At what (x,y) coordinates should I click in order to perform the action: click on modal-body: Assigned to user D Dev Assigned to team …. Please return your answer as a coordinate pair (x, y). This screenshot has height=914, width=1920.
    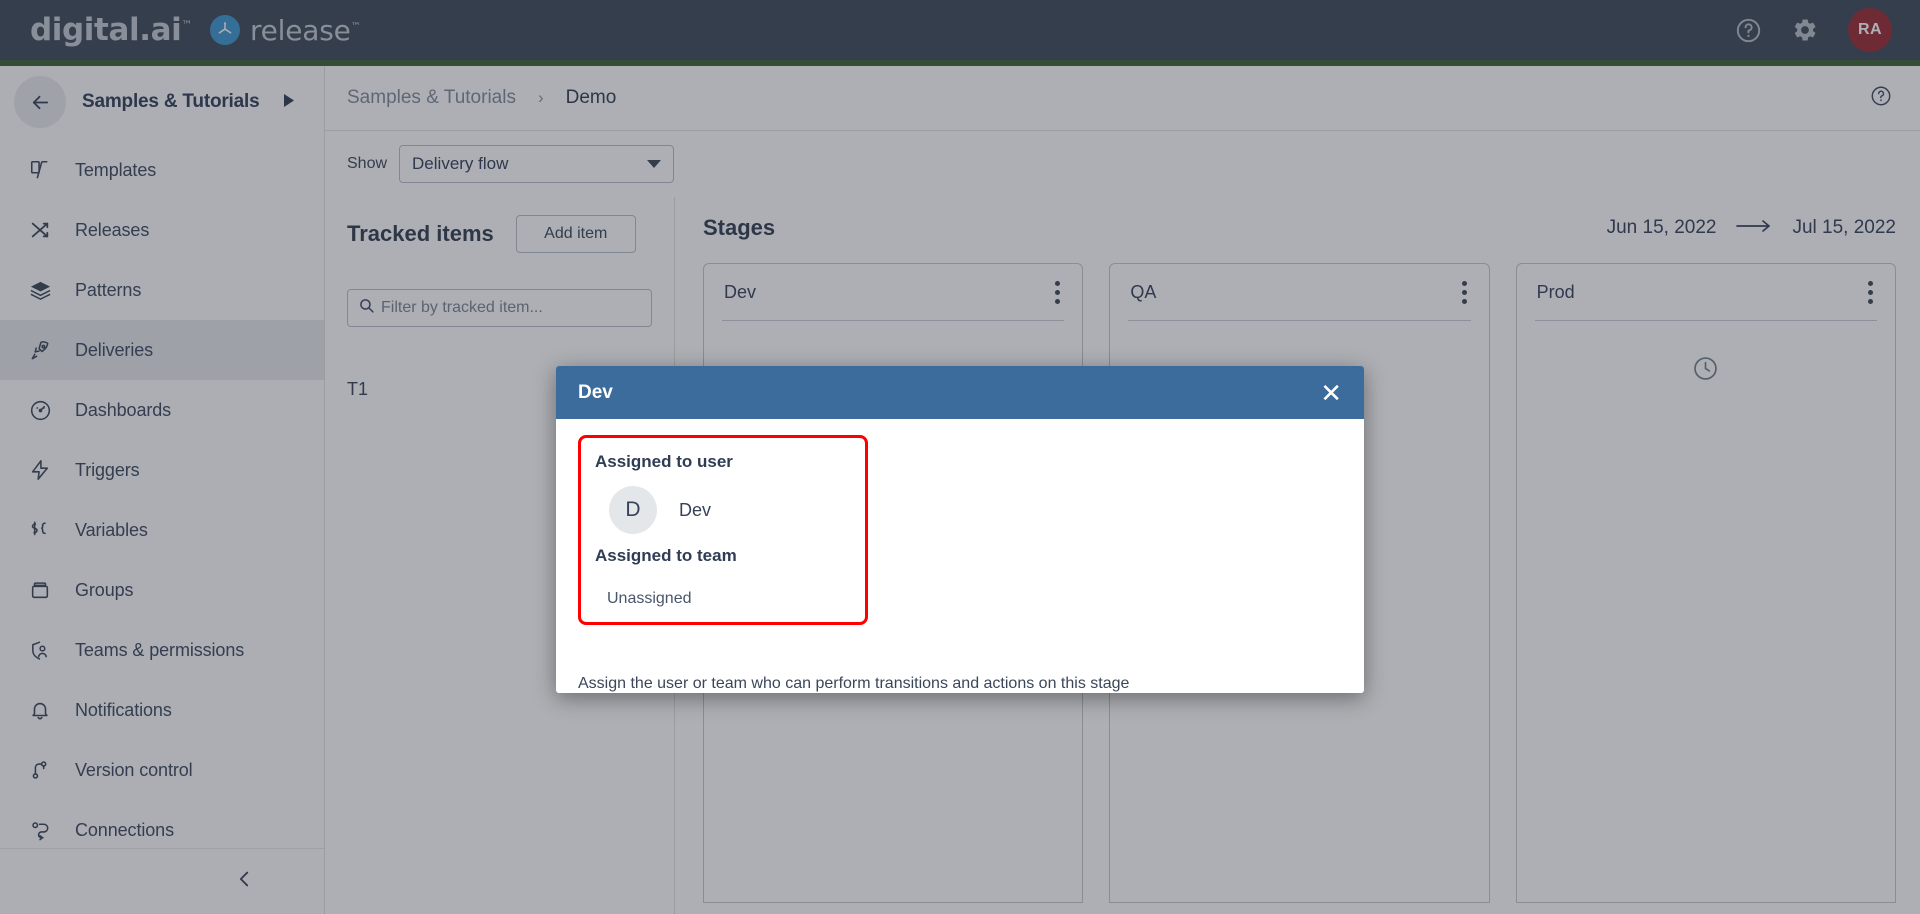
    Looking at the image, I should click on (960, 536).